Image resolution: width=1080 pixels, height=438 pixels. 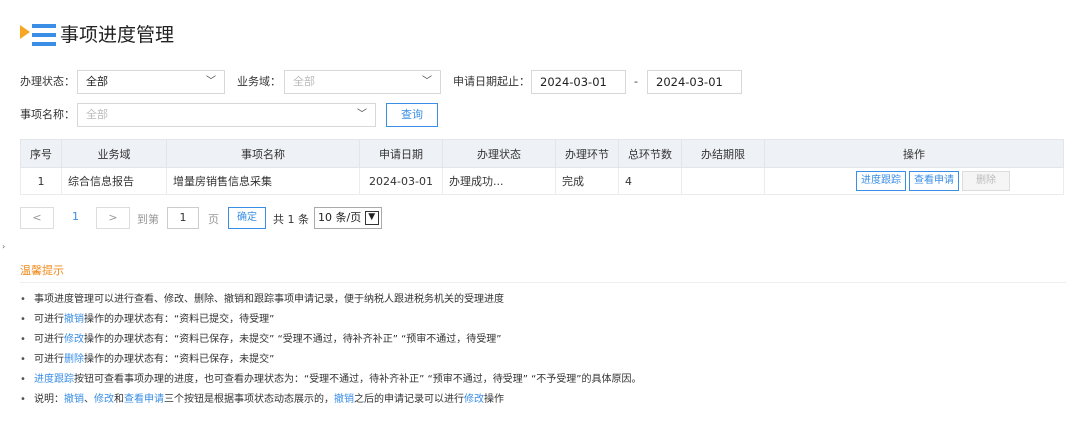 What do you see at coordinates (37, 218) in the screenshot?
I see `prev-page-button: <` at bounding box center [37, 218].